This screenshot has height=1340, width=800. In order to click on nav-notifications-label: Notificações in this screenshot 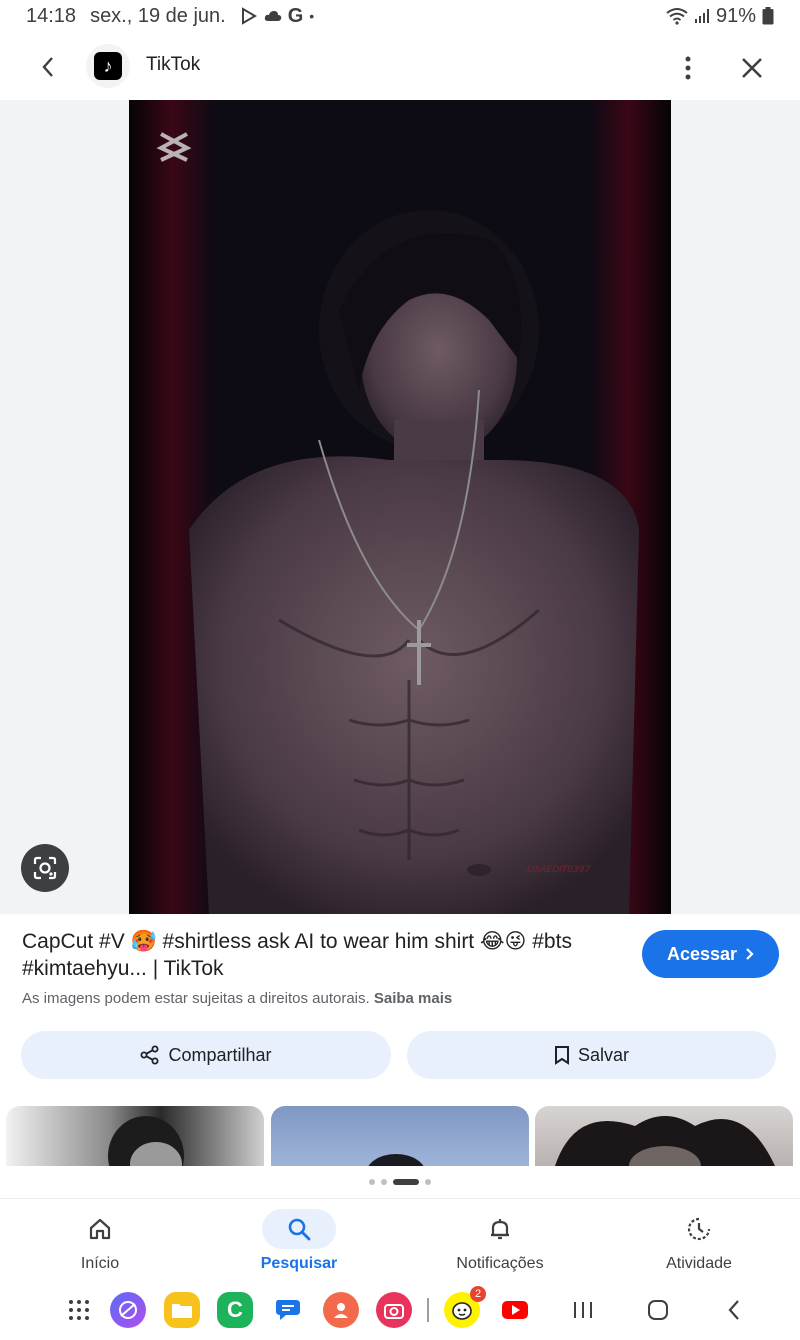, I will do `click(500, 1263)`.